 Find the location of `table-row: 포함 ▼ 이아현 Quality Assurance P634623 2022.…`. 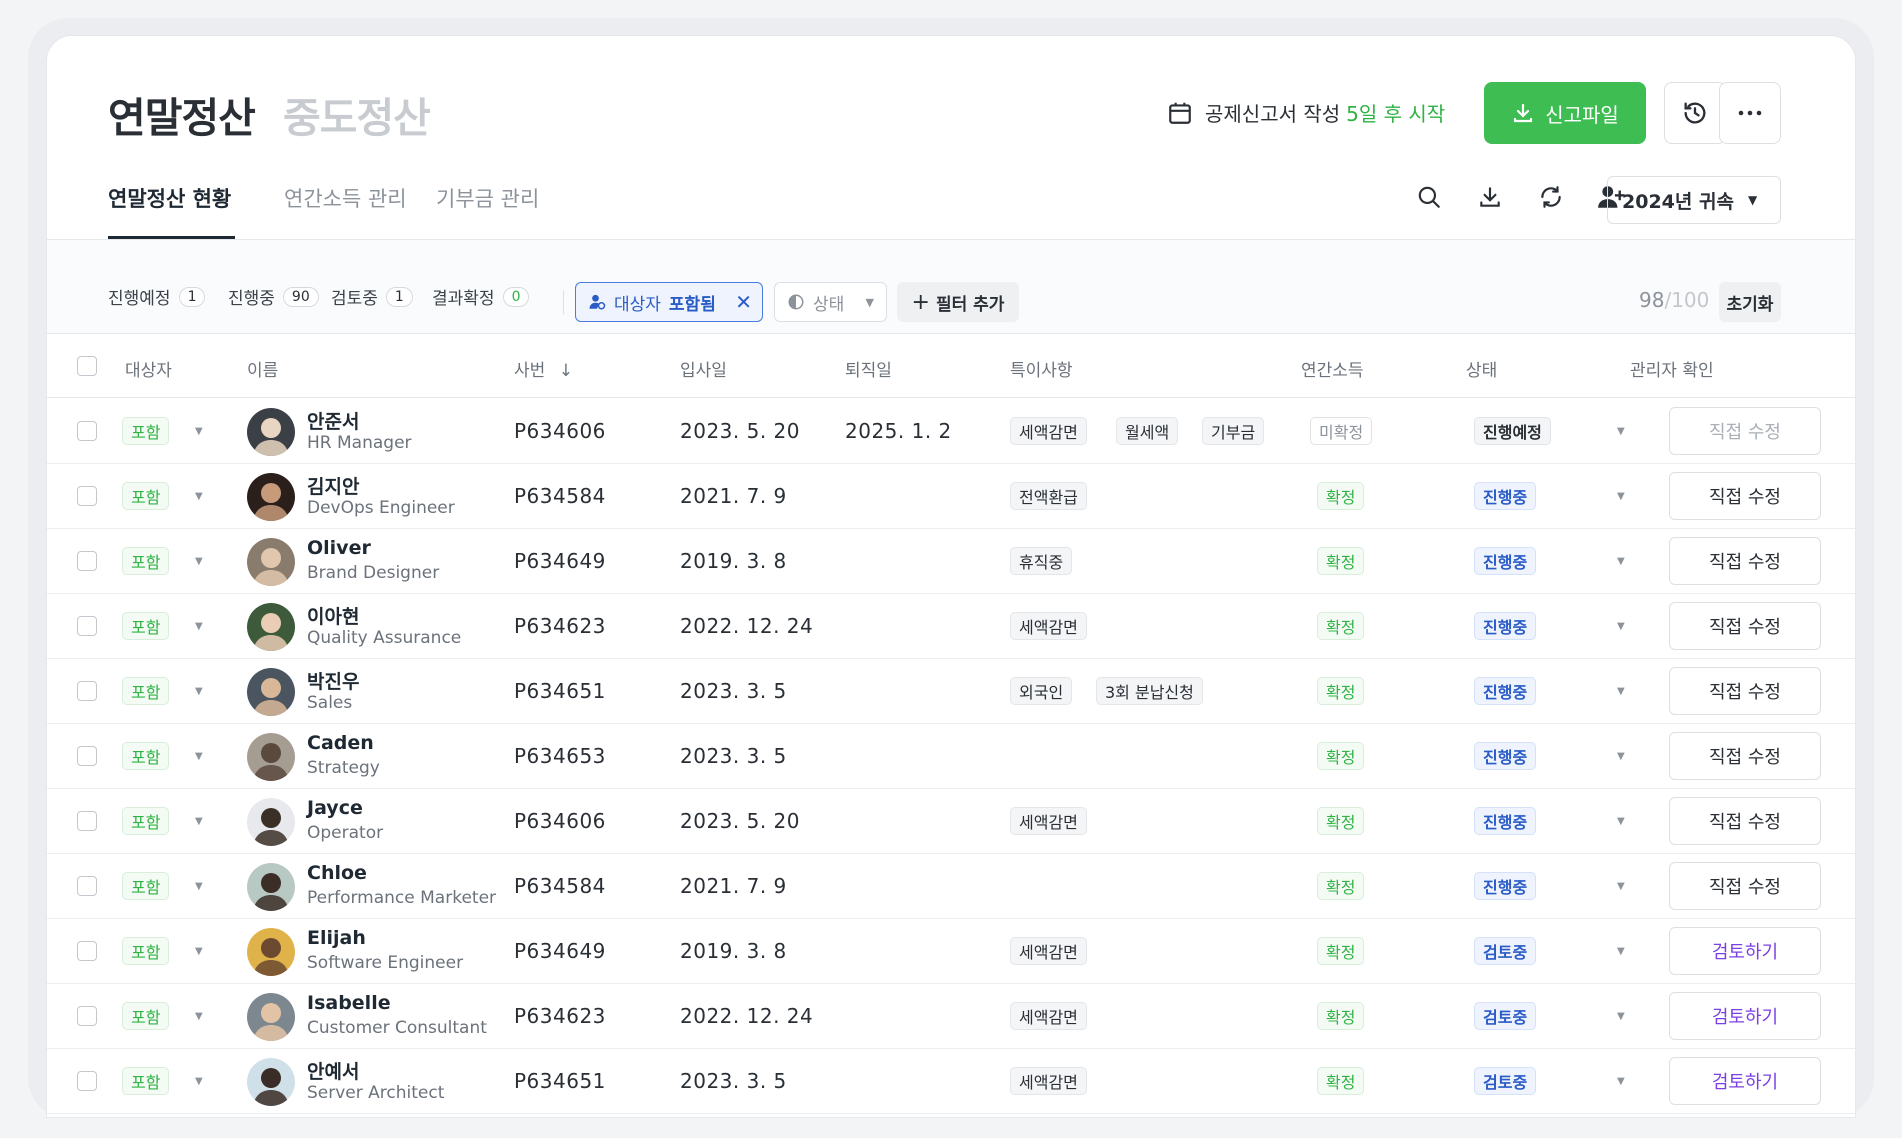

table-row: 포함 ▼ 이아현 Quality Assurance P634623 2022.… is located at coordinates (951, 626).